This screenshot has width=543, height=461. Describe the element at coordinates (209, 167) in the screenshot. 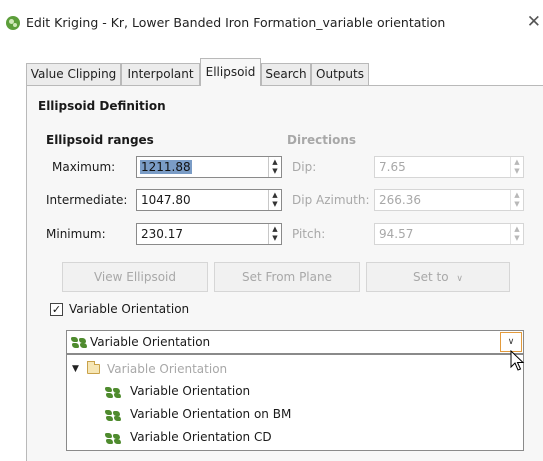

I see `maximum-spinbox: 1211.88 ▲ ▼` at that location.